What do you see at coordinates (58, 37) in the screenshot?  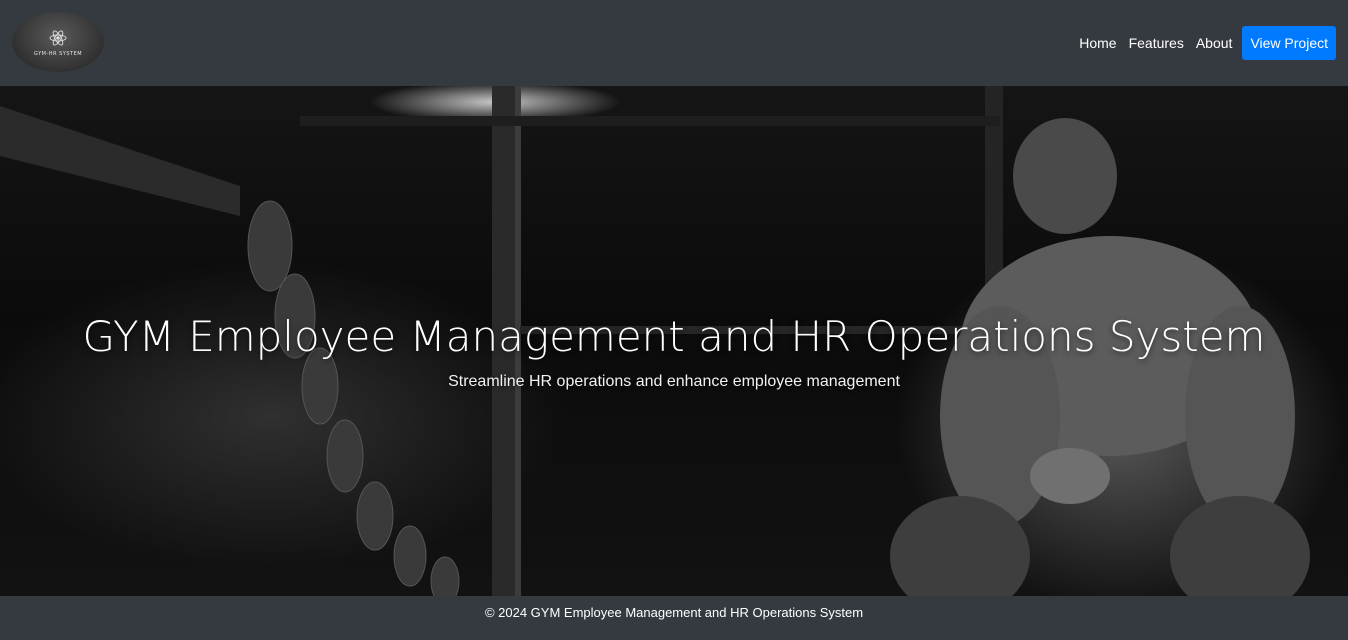 I see `atom-icon` at bounding box center [58, 37].